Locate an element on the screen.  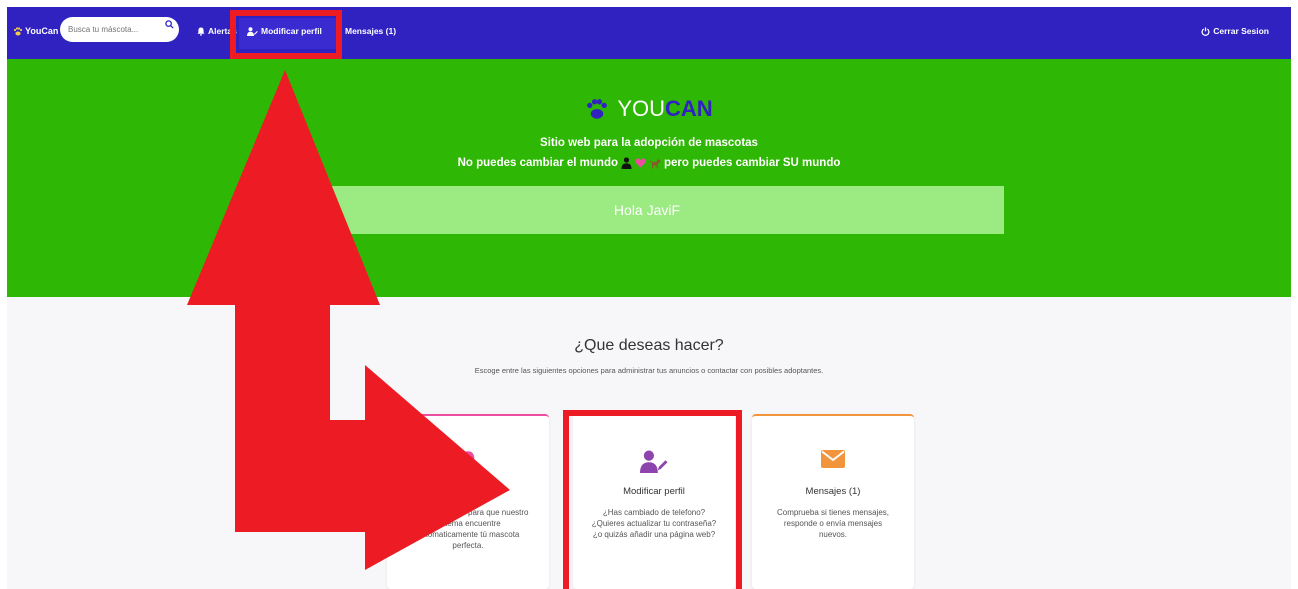
nav-mensajes-label: Mensajes (1) is located at coordinates (371, 31).